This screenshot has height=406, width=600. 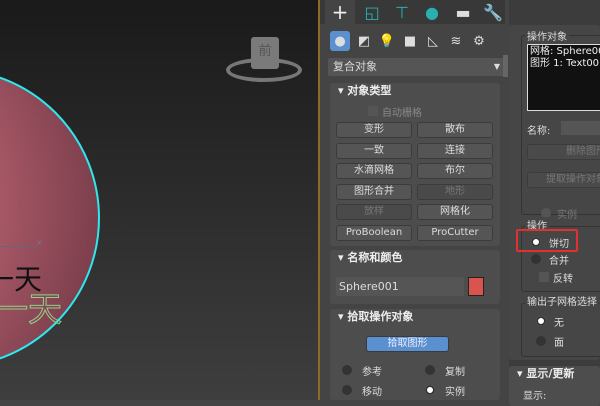 I want to click on tab-utilities: 🔧, so click(x=493, y=12).